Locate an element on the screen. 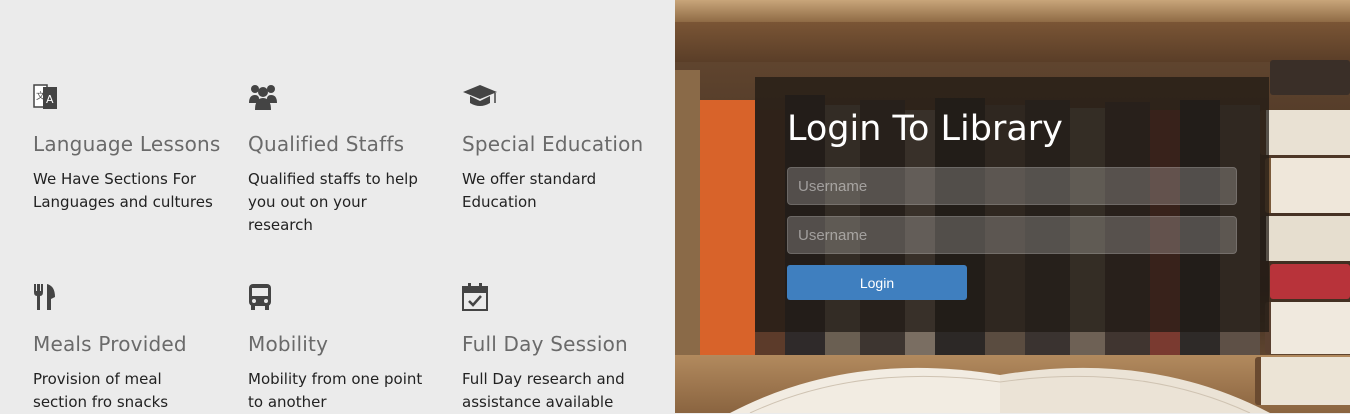 The height and width of the screenshot is (414, 1350). language-icon: 文 A is located at coordinates (49, 98).